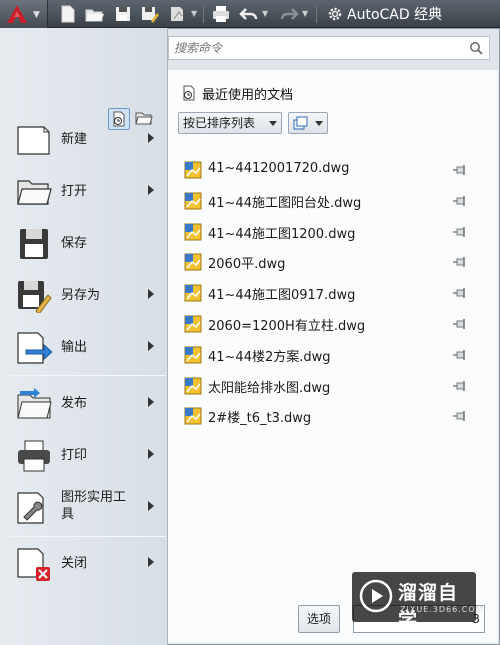 The height and width of the screenshot is (645, 500). I want to click on menu-item-print: 打印, so click(83, 456).